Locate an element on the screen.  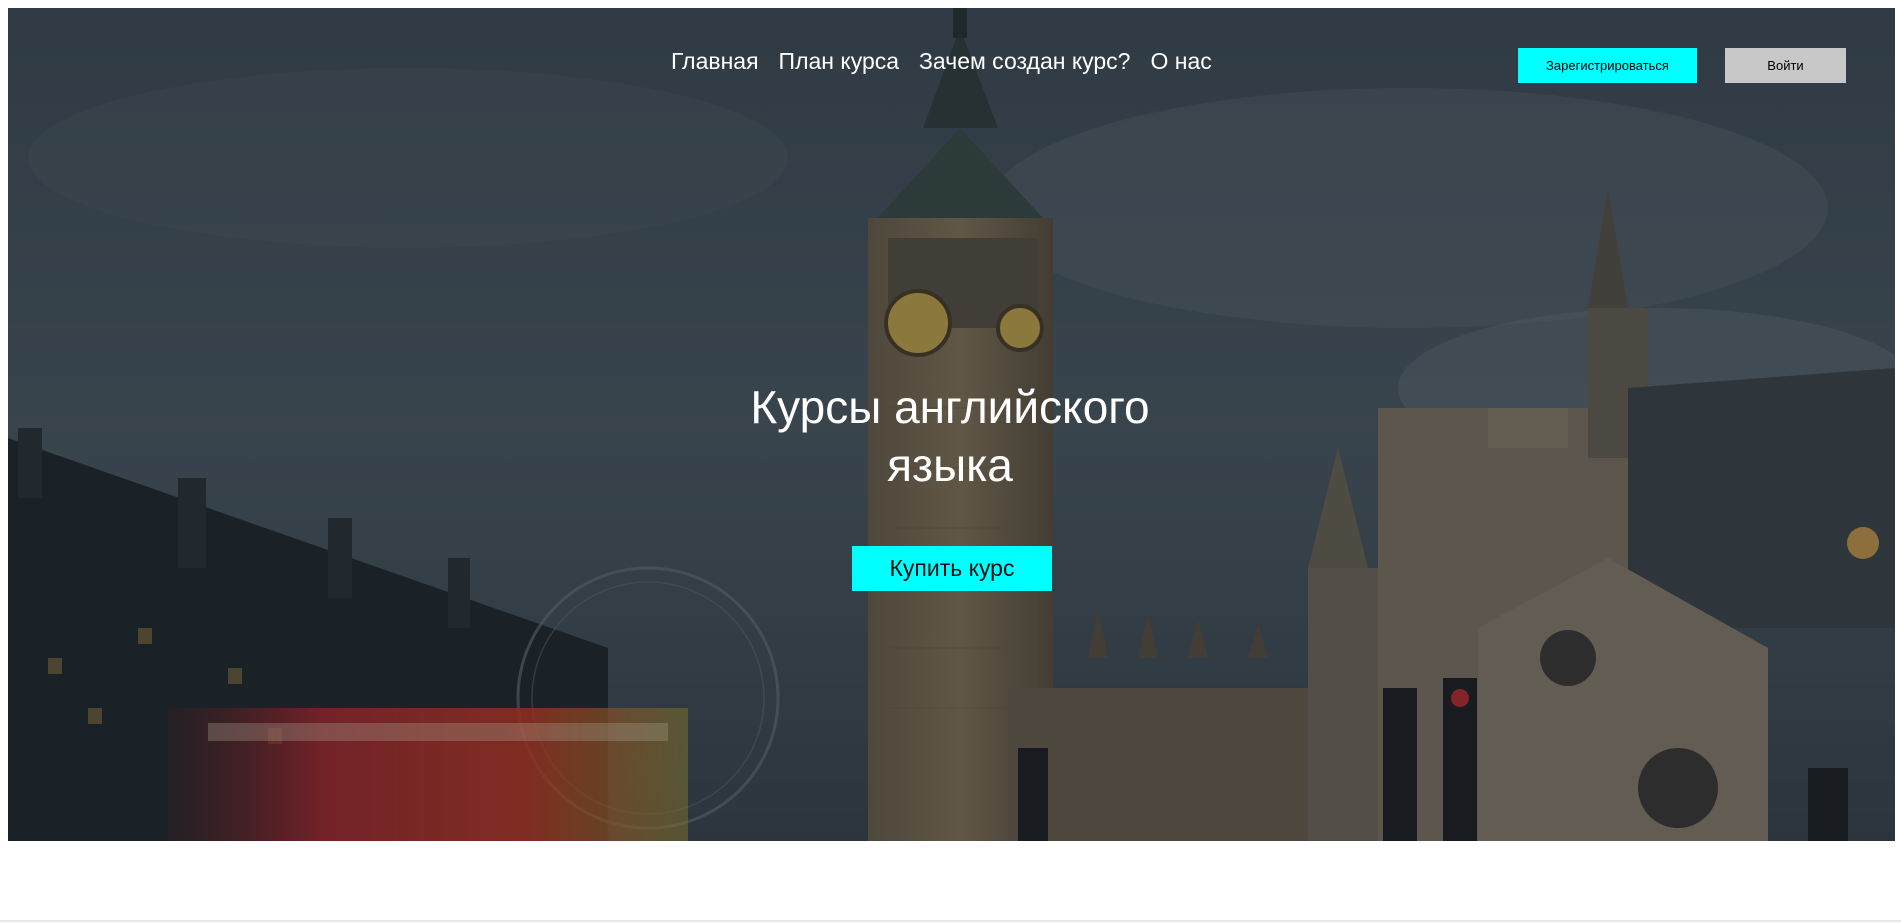
hero-title: Курсы английского языка is located at coordinates (950, 436).